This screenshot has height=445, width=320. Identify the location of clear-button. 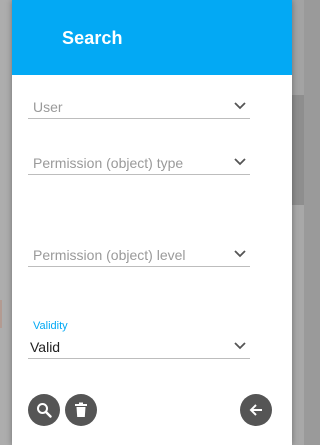
(81, 410).